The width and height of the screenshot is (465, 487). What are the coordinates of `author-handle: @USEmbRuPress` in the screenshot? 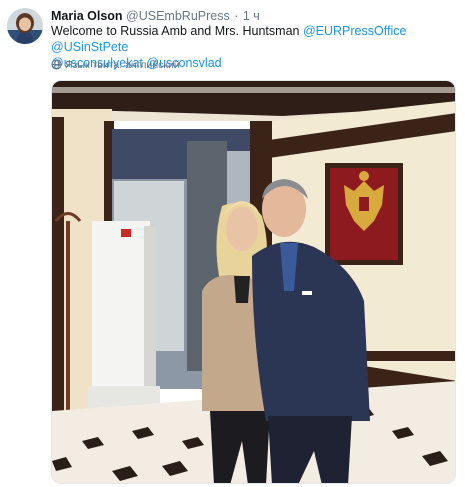 It's located at (178, 16).